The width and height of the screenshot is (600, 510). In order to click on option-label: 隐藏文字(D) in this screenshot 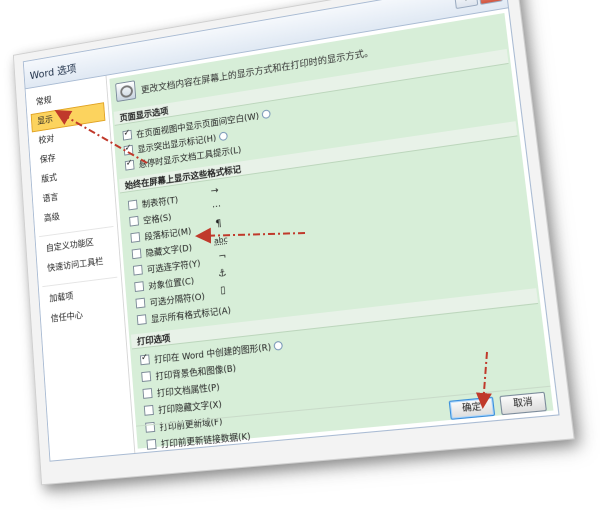, I will do `click(168, 249)`.